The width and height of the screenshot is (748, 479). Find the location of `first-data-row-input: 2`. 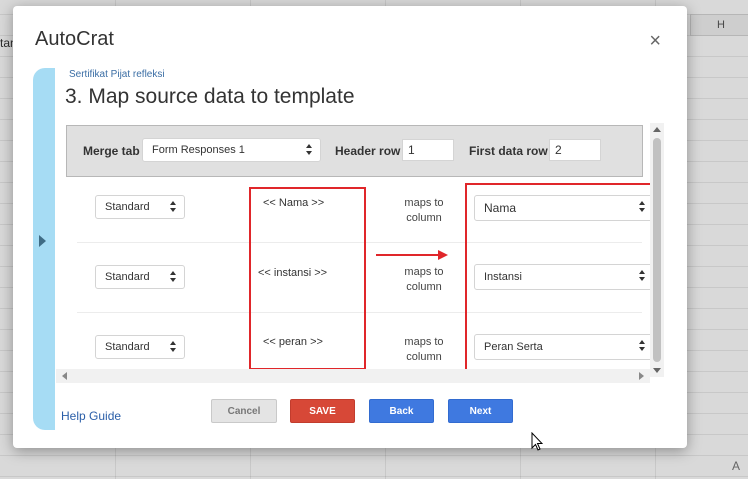

first-data-row-input: 2 is located at coordinates (575, 150).